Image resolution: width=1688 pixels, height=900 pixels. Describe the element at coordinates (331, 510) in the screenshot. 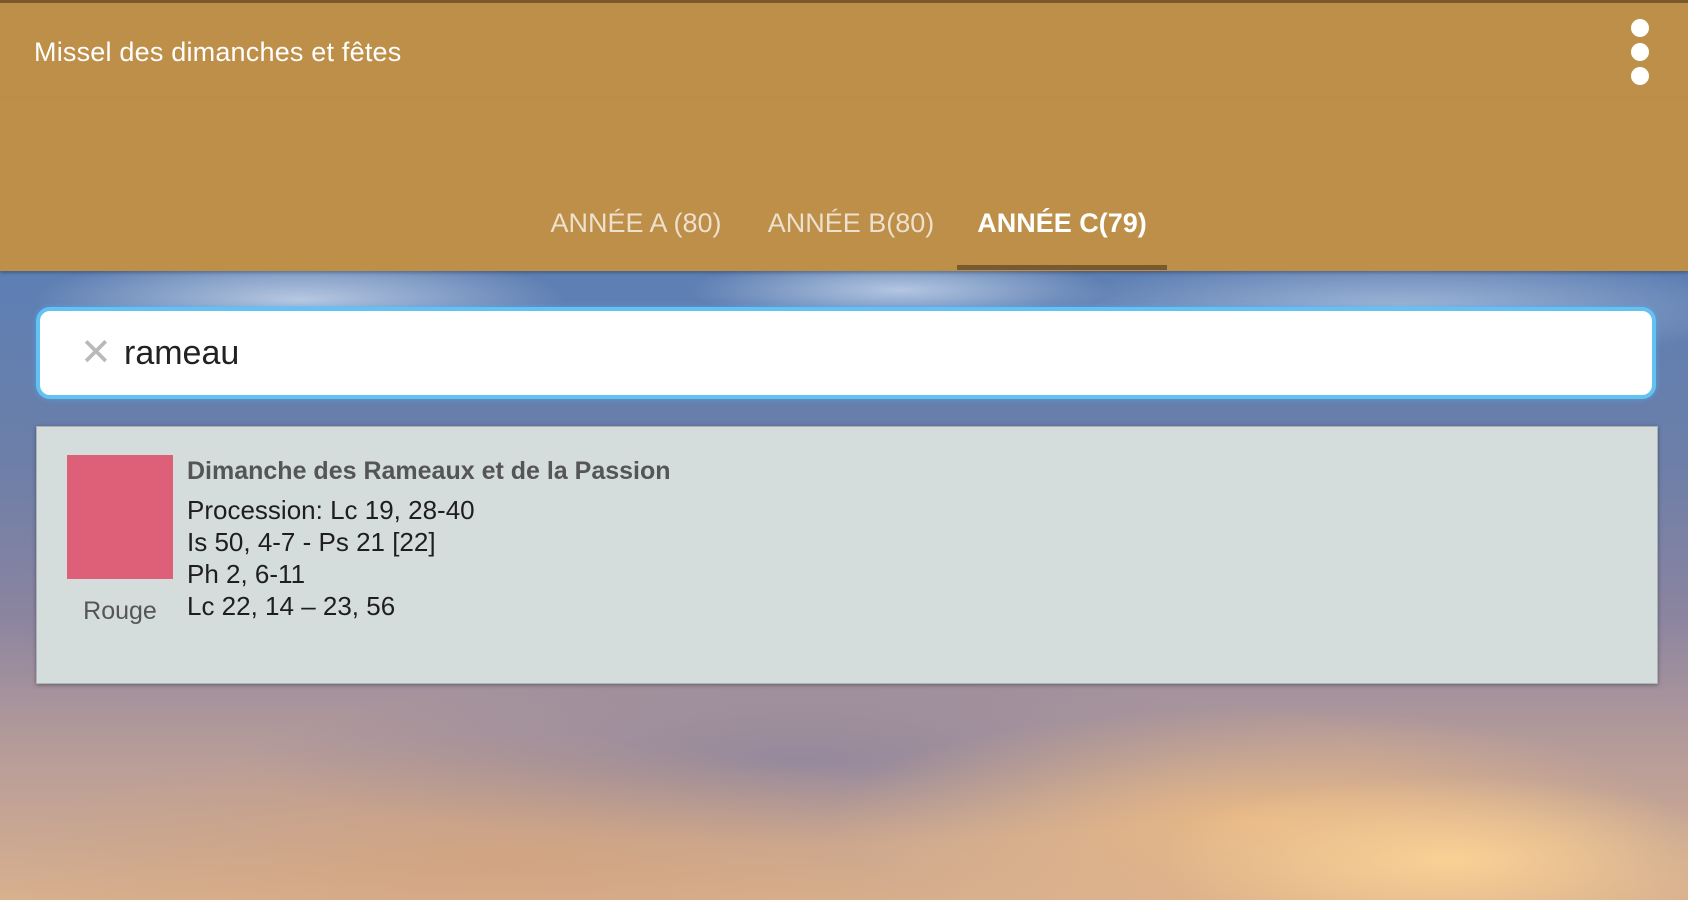

I see `reading-line: Procession: Lc 19, 28-40` at that location.